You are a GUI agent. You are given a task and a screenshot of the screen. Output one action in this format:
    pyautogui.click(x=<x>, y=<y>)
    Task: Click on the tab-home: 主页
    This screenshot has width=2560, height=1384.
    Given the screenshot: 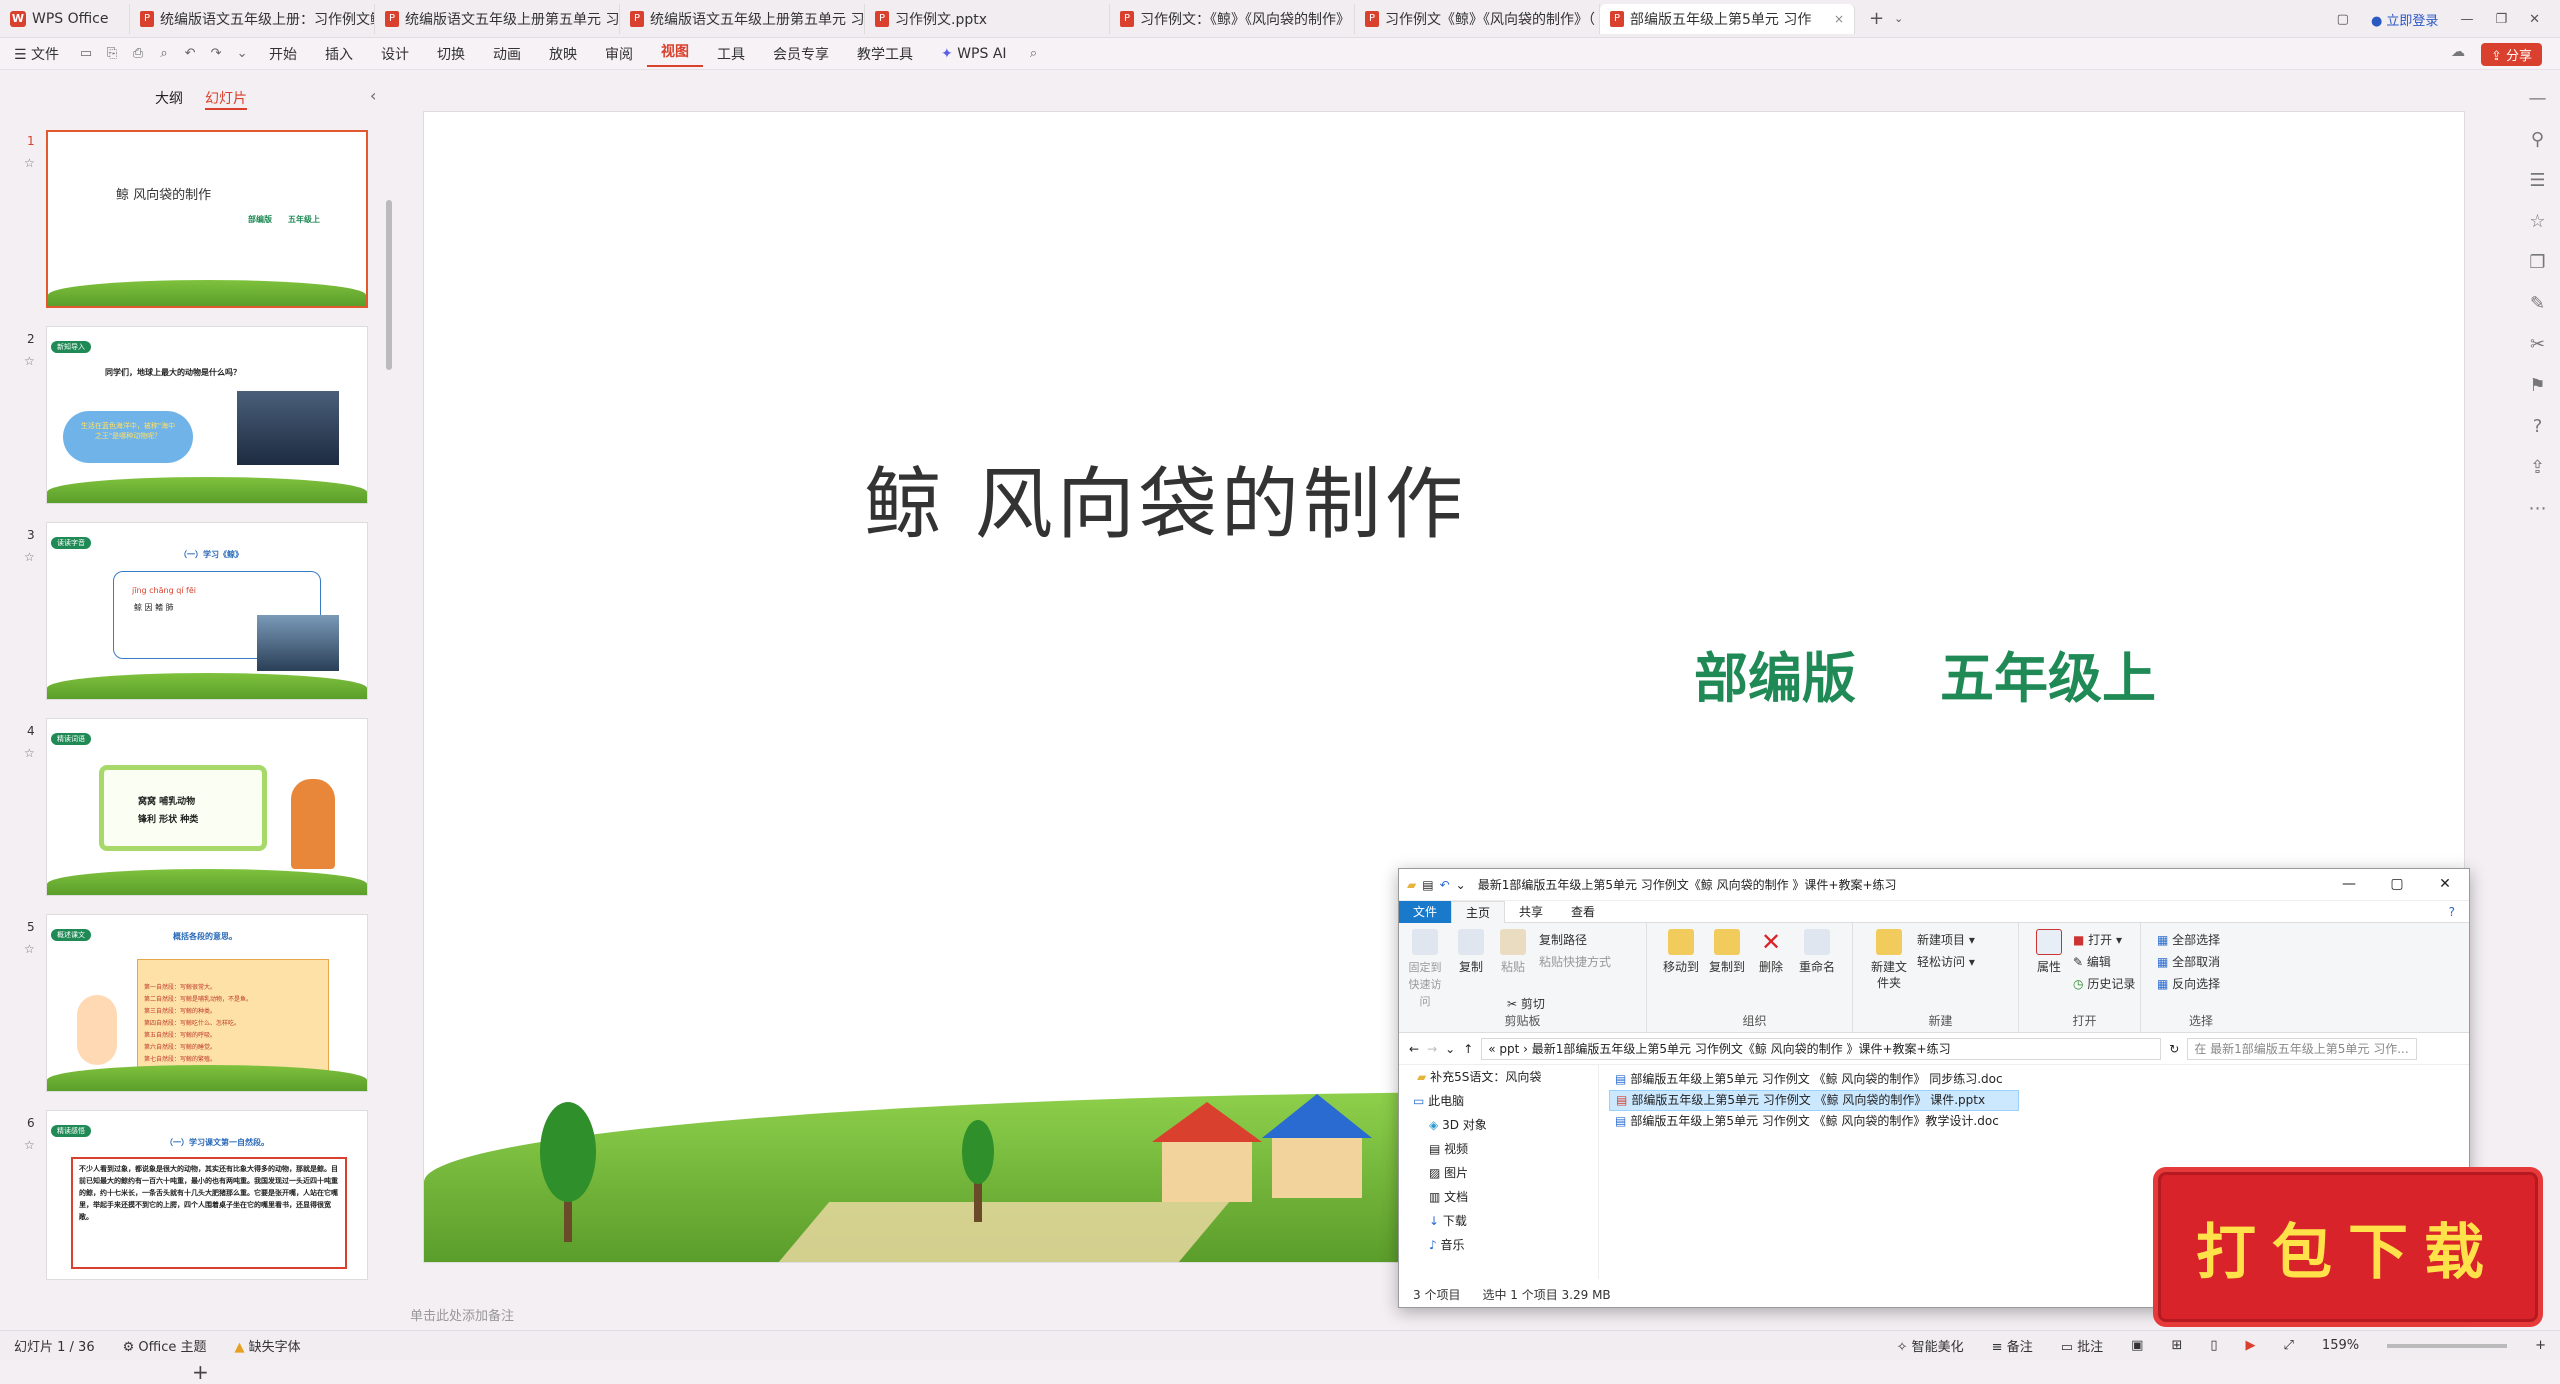 What is the action you would take?
    pyautogui.click(x=1478, y=911)
    